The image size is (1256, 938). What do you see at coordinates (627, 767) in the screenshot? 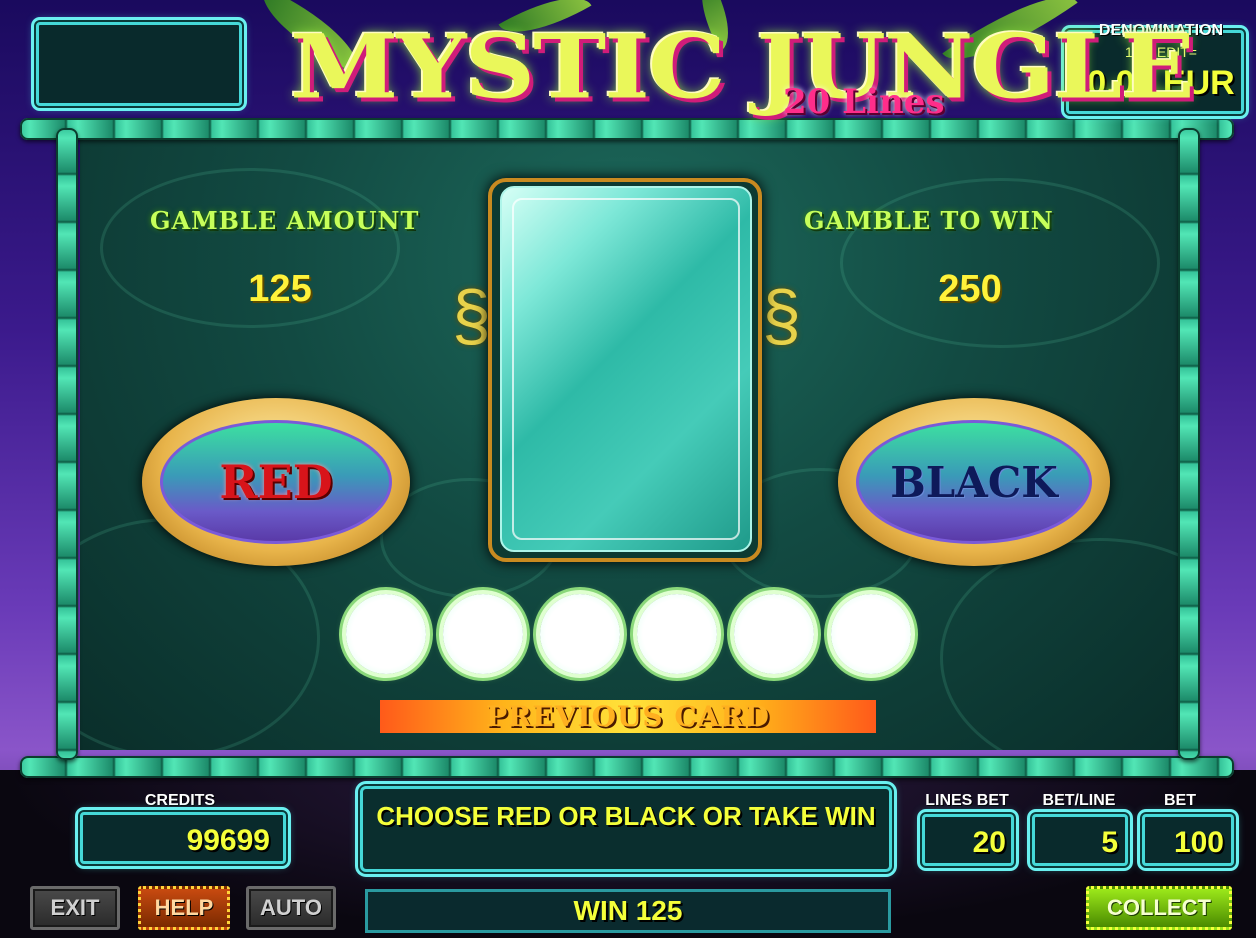
I see `bamboo-frame-bottom` at bounding box center [627, 767].